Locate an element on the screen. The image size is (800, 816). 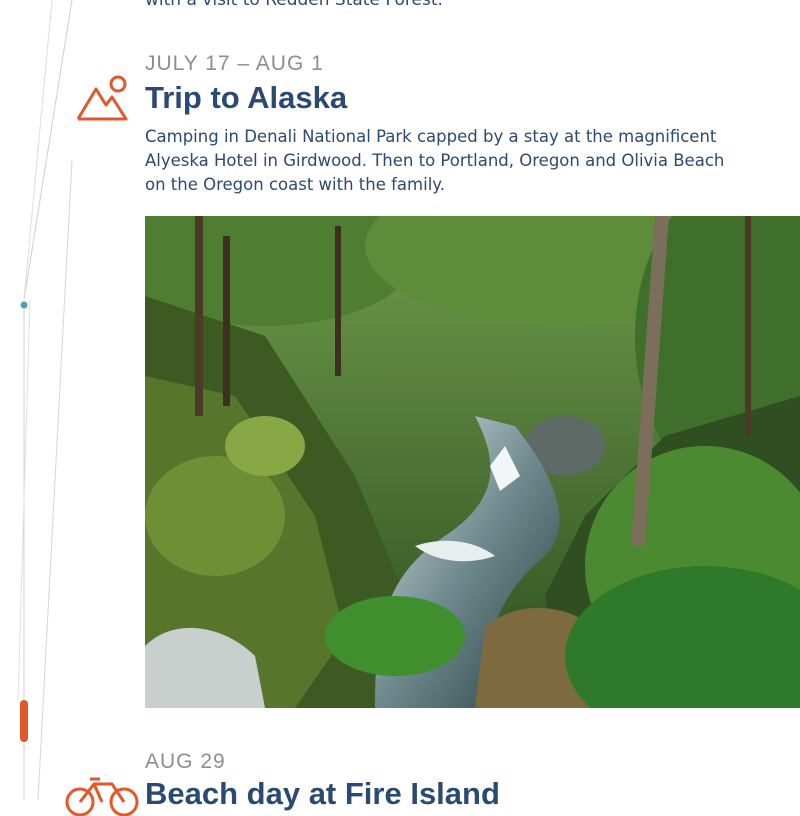
timeline-entry: AUG 29 is located at coordinates (185, 762).